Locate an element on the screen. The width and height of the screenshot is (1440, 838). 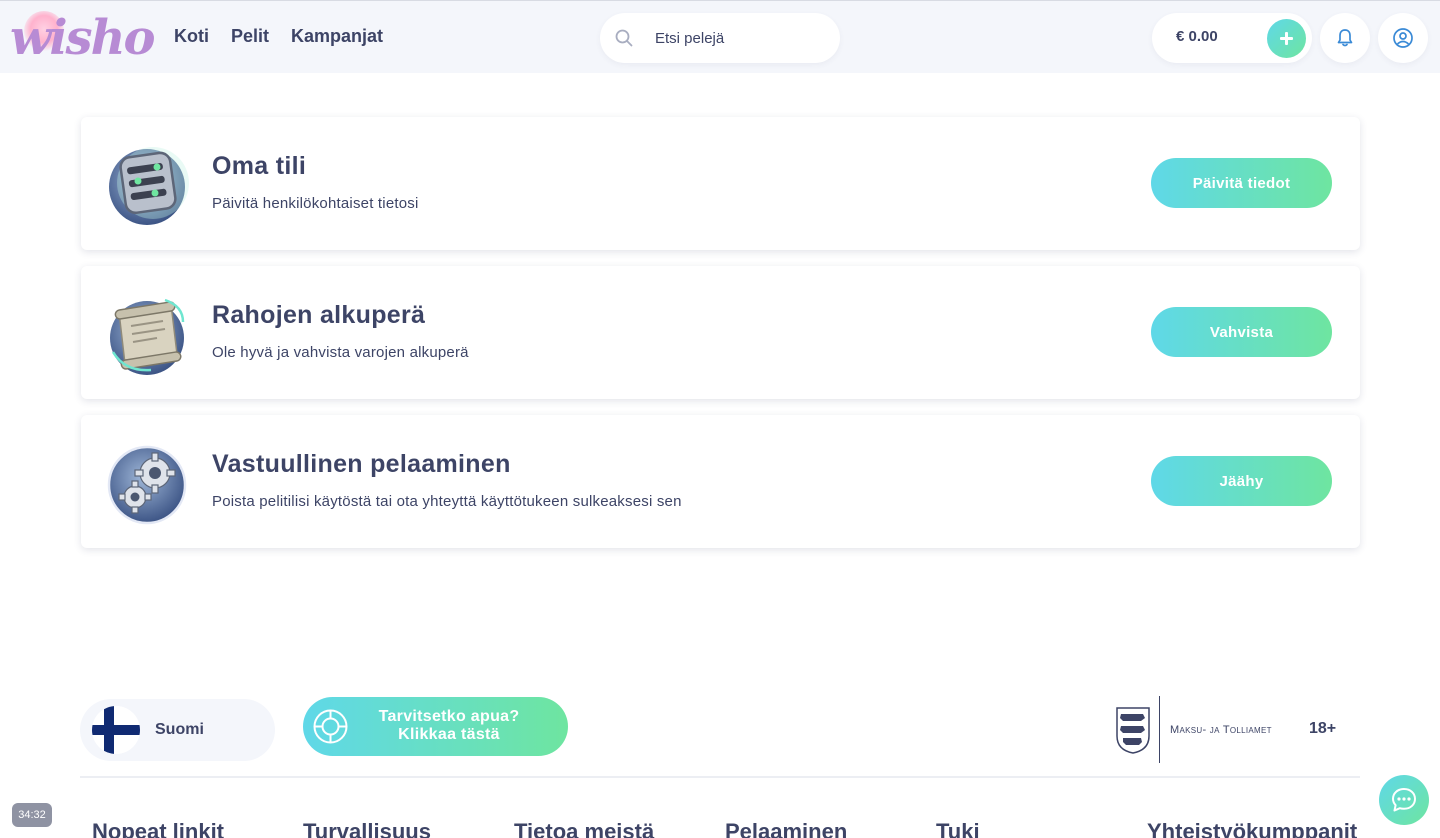
search-input is located at coordinates (740, 38).